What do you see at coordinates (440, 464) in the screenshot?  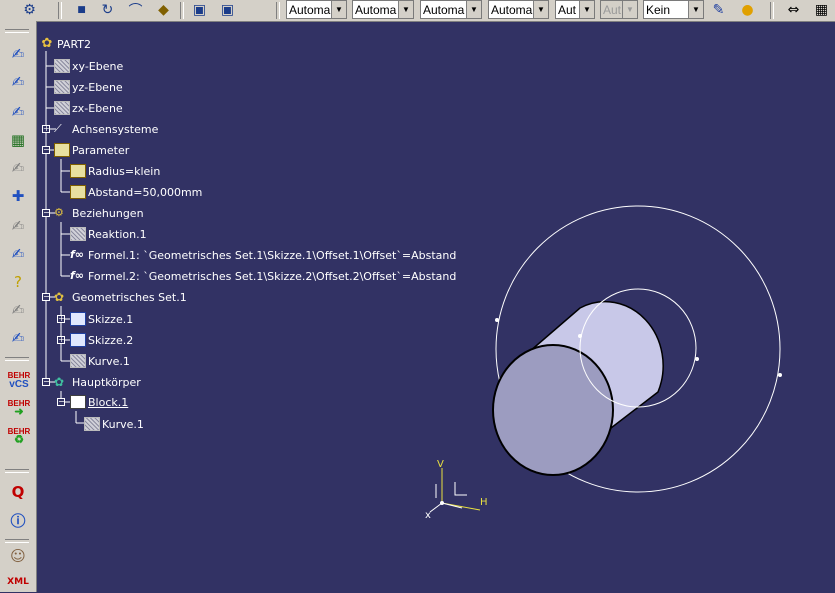 I see `axis-label-v: V` at bounding box center [440, 464].